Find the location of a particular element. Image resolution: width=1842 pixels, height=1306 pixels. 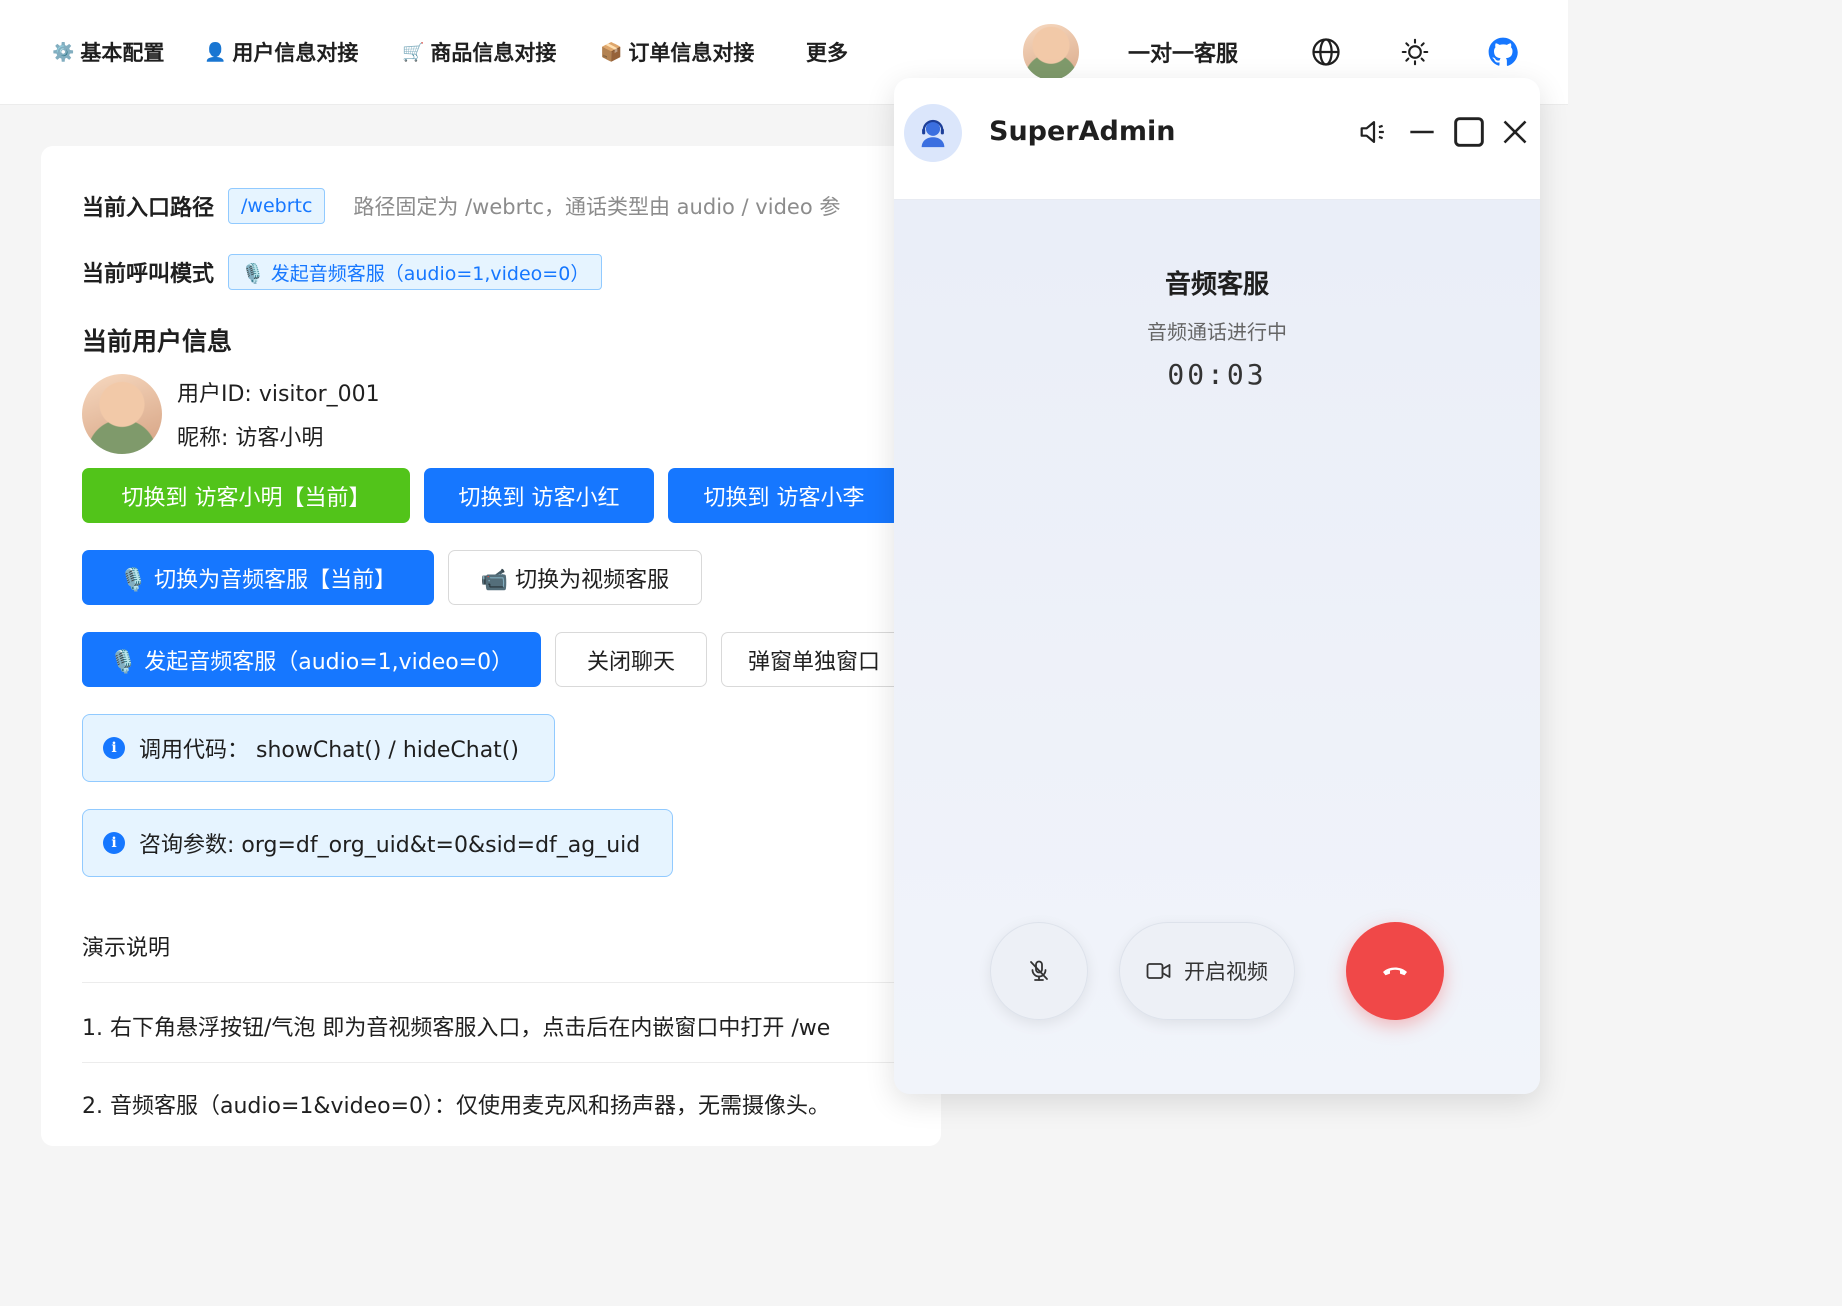

nav-item-label: 更多 is located at coordinates (827, 53).